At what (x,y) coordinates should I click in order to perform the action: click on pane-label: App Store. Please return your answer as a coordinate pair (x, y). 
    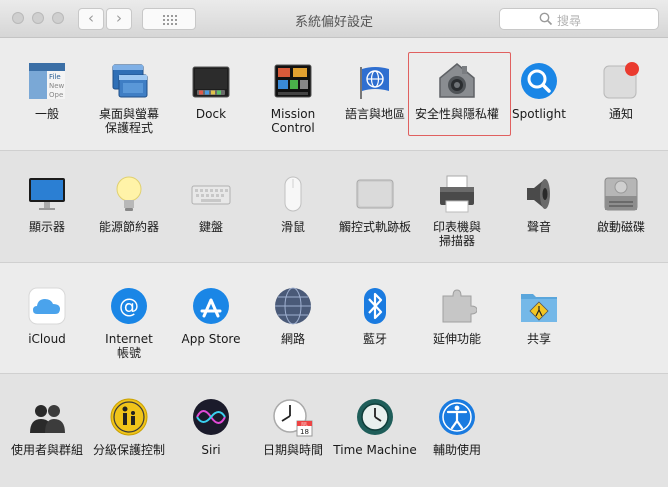
    Looking at the image, I should click on (211, 339).